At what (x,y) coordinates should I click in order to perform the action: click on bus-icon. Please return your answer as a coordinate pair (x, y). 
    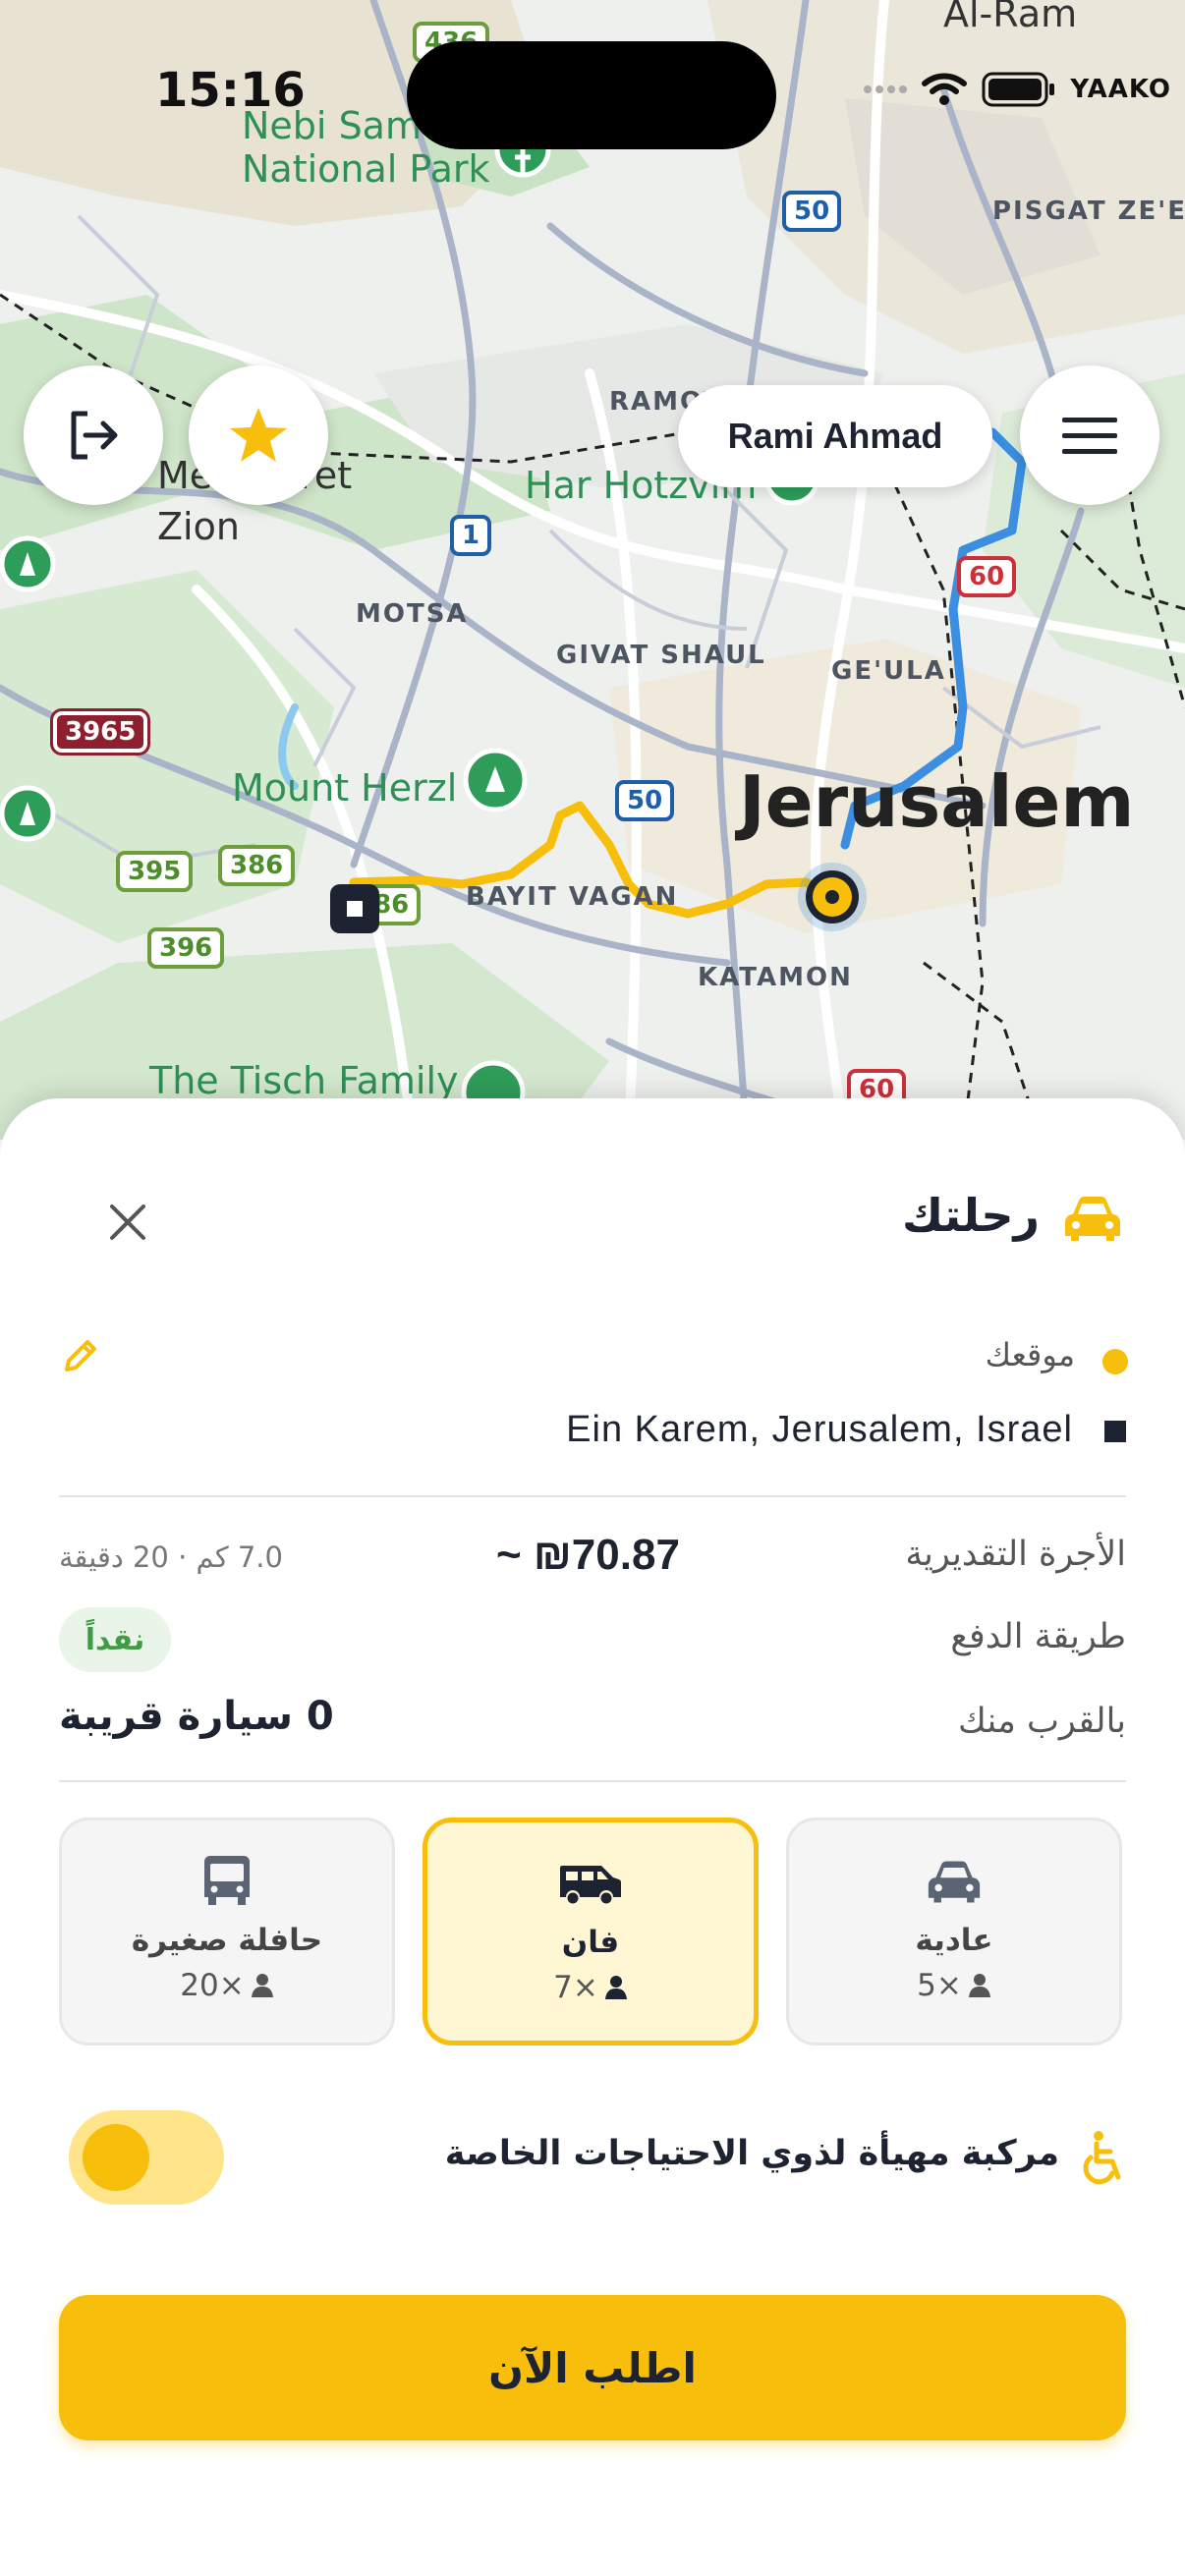
    Looking at the image, I should click on (227, 1880).